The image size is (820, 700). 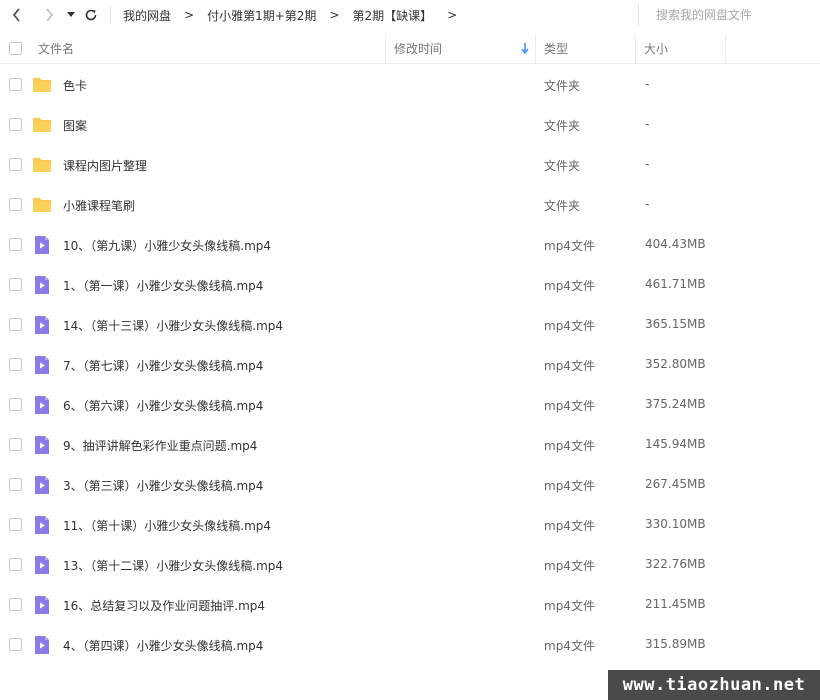 I want to click on chevron-right-icon, so click(x=50, y=15).